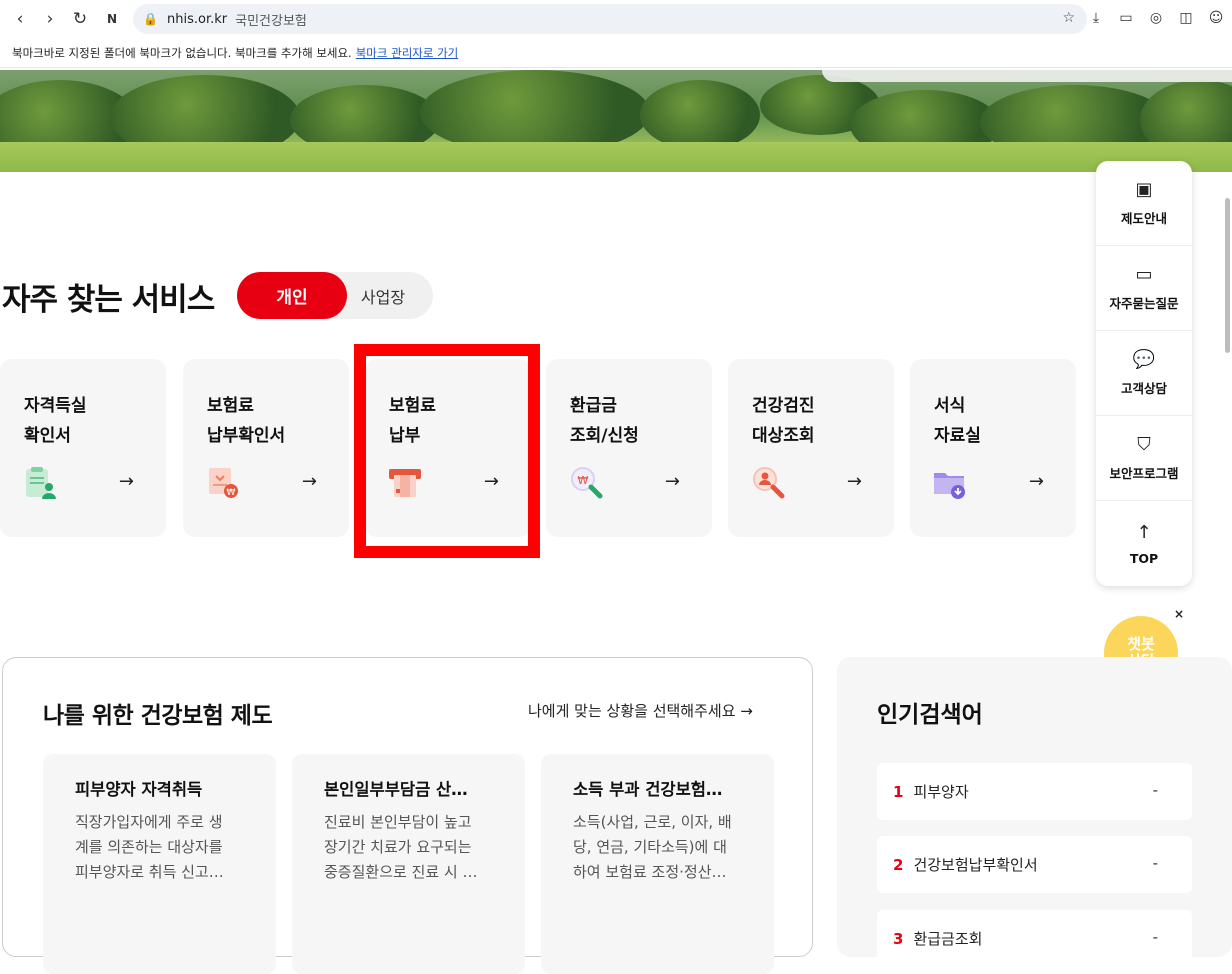 The height and width of the screenshot is (974, 1232). I want to click on naver-icon: N, so click(112, 19).